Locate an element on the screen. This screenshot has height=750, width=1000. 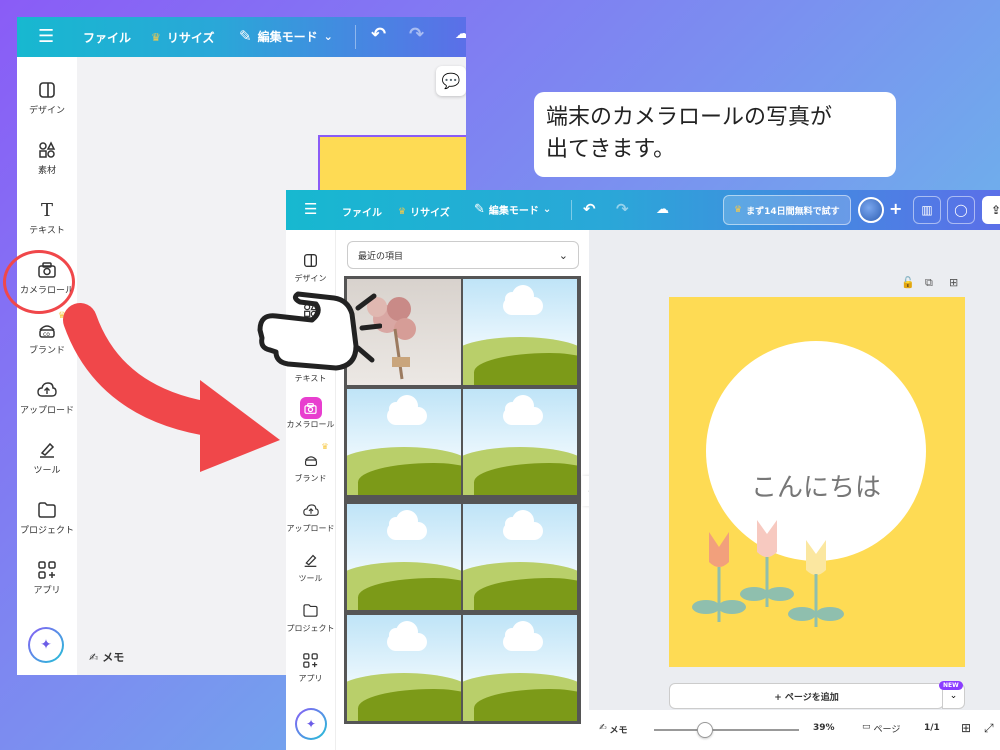
back-sidebar-item-apps: アプリ is located at coordinates (47, 576).